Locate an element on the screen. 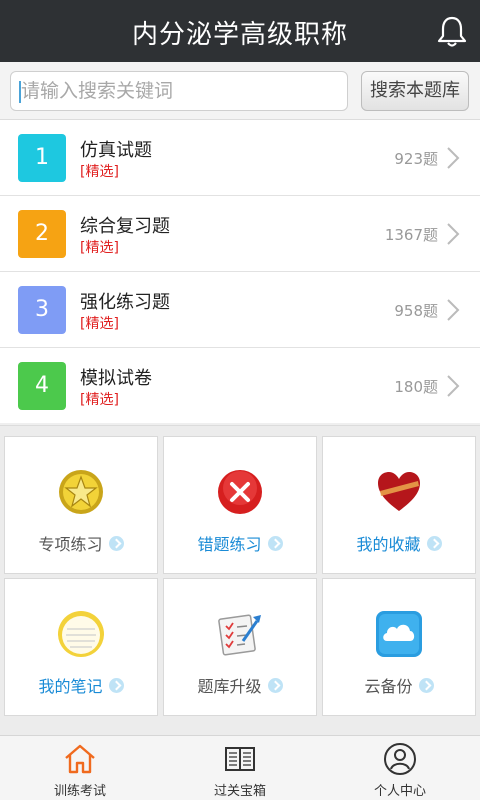 The image size is (480, 800). item-count: 1367题 is located at coordinates (411, 235).